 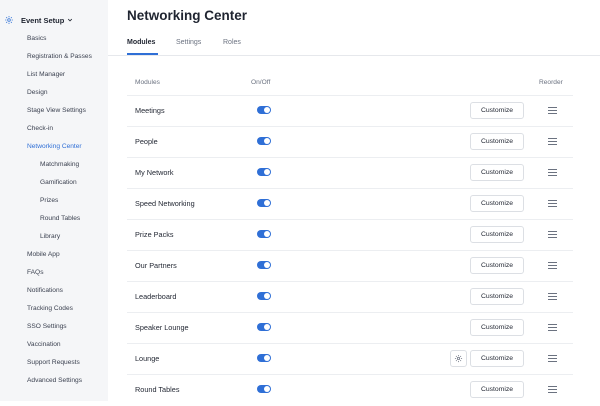 What do you see at coordinates (350, 111) in the screenshot?
I see `table-row: Meetings Customize` at bounding box center [350, 111].